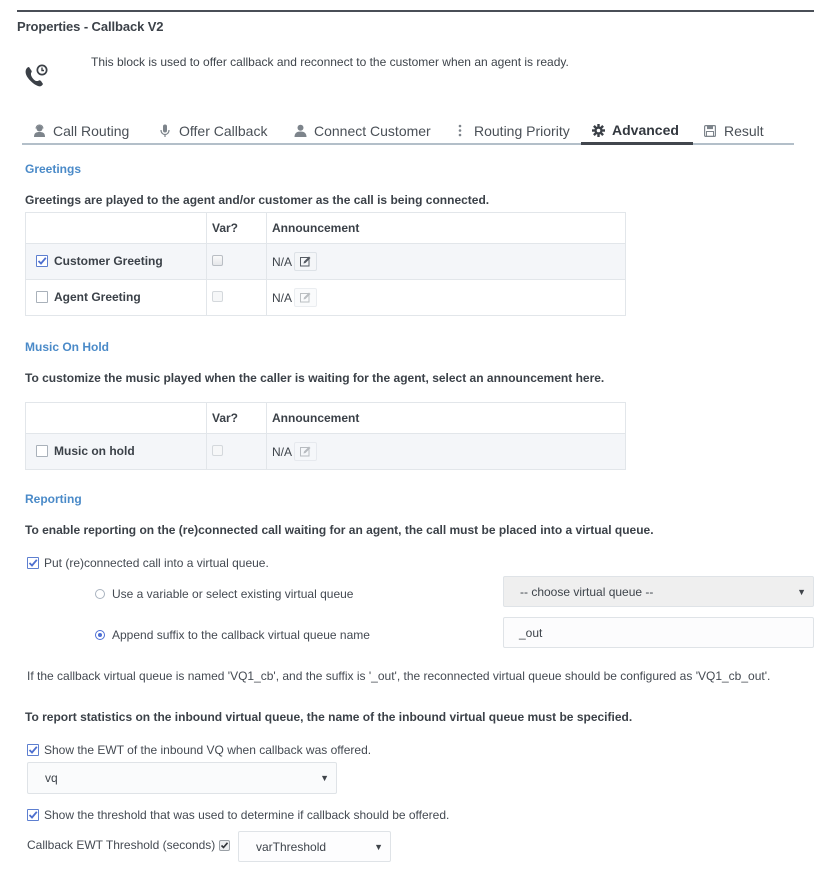 The height and width of the screenshot is (886, 827). What do you see at coordinates (291, 846) in the screenshot?
I see `threshold-select-value: varThreshold` at bounding box center [291, 846].